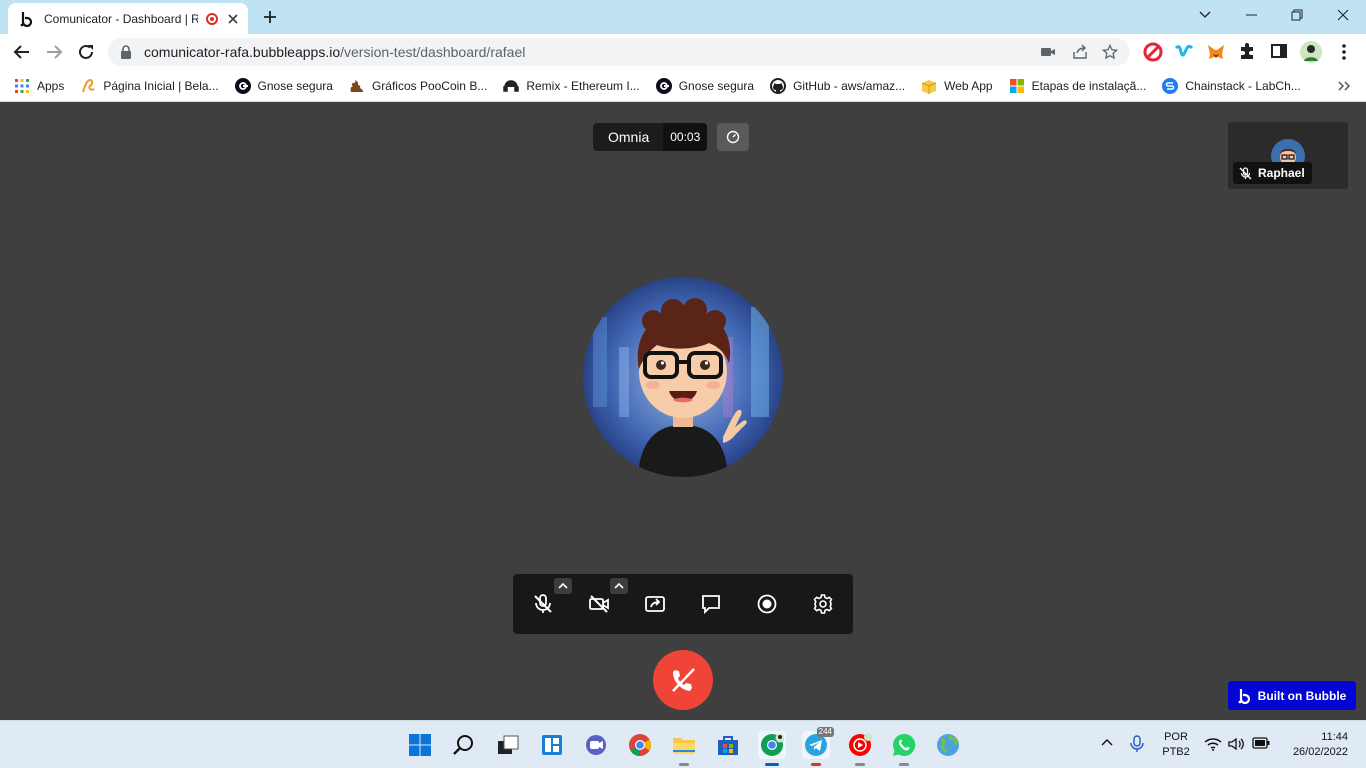 The height and width of the screenshot is (768, 1366). I want to click on bubble-favicon-icon, so click(28, 19).